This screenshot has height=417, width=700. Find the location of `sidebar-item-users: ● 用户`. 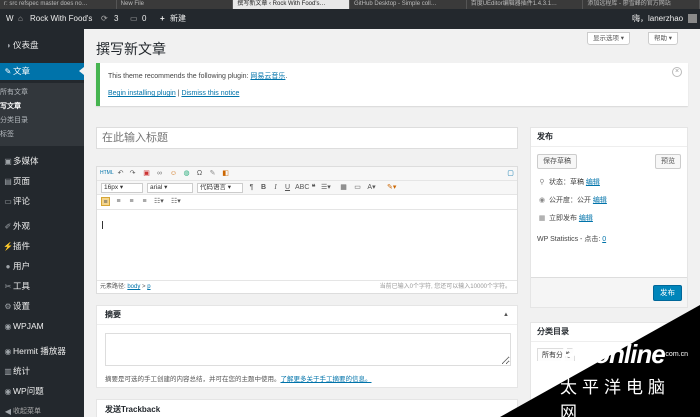

sidebar-item-users: ● 用户 is located at coordinates (42, 266).